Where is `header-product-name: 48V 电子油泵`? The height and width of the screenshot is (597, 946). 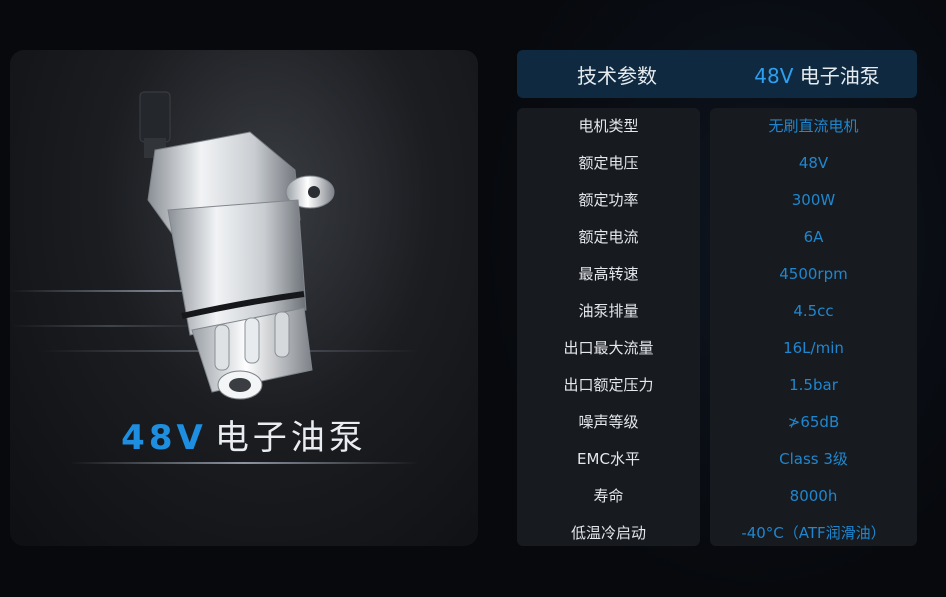 header-product-name: 48V 电子油泵 is located at coordinates (817, 74).